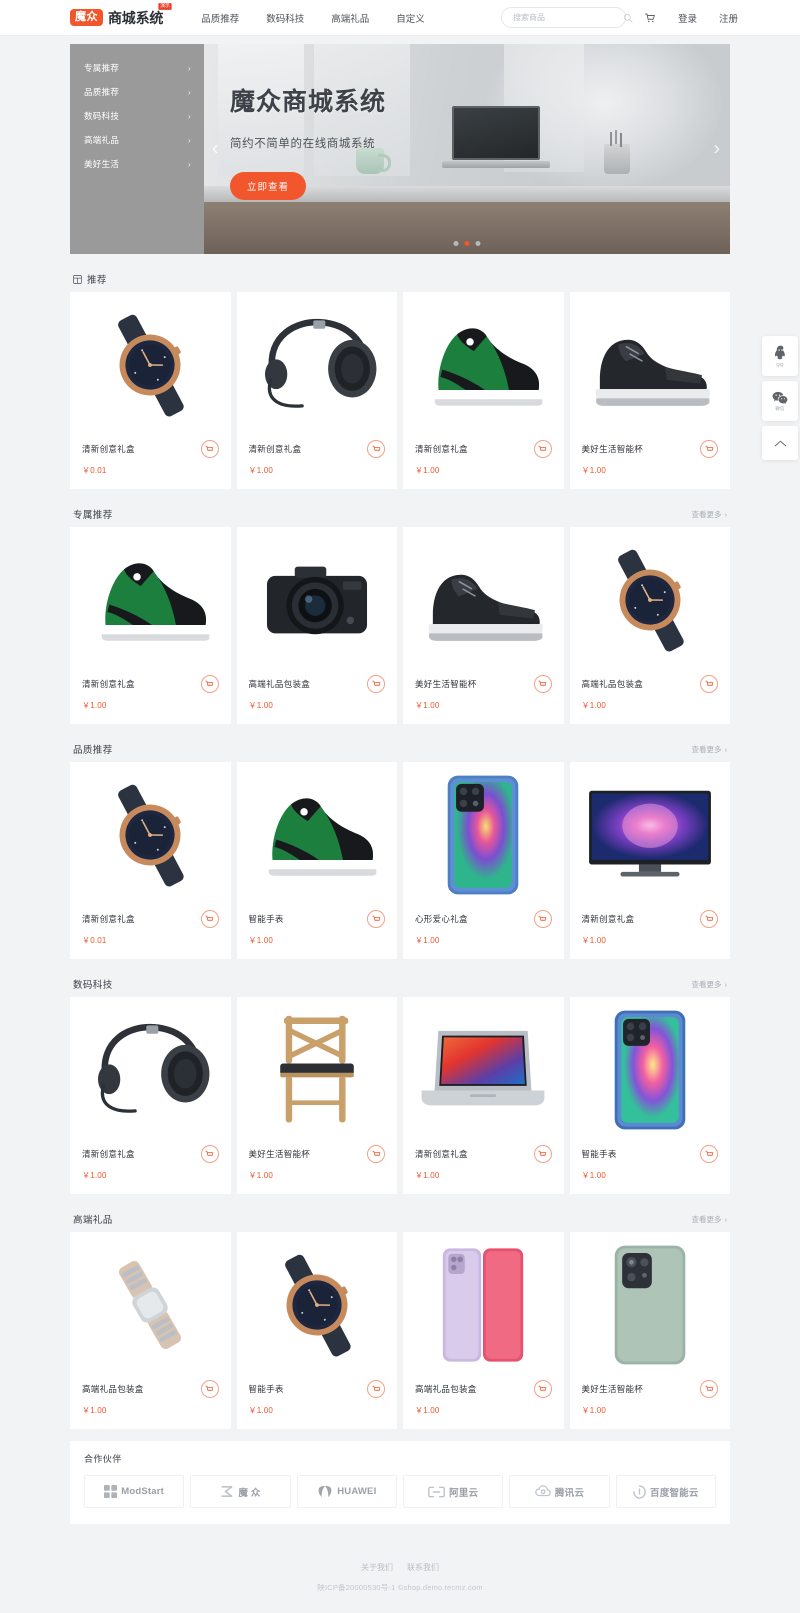  What do you see at coordinates (726, 749) in the screenshot?
I see `chevron-right-icon: ›` at bounding box center [726, 749].